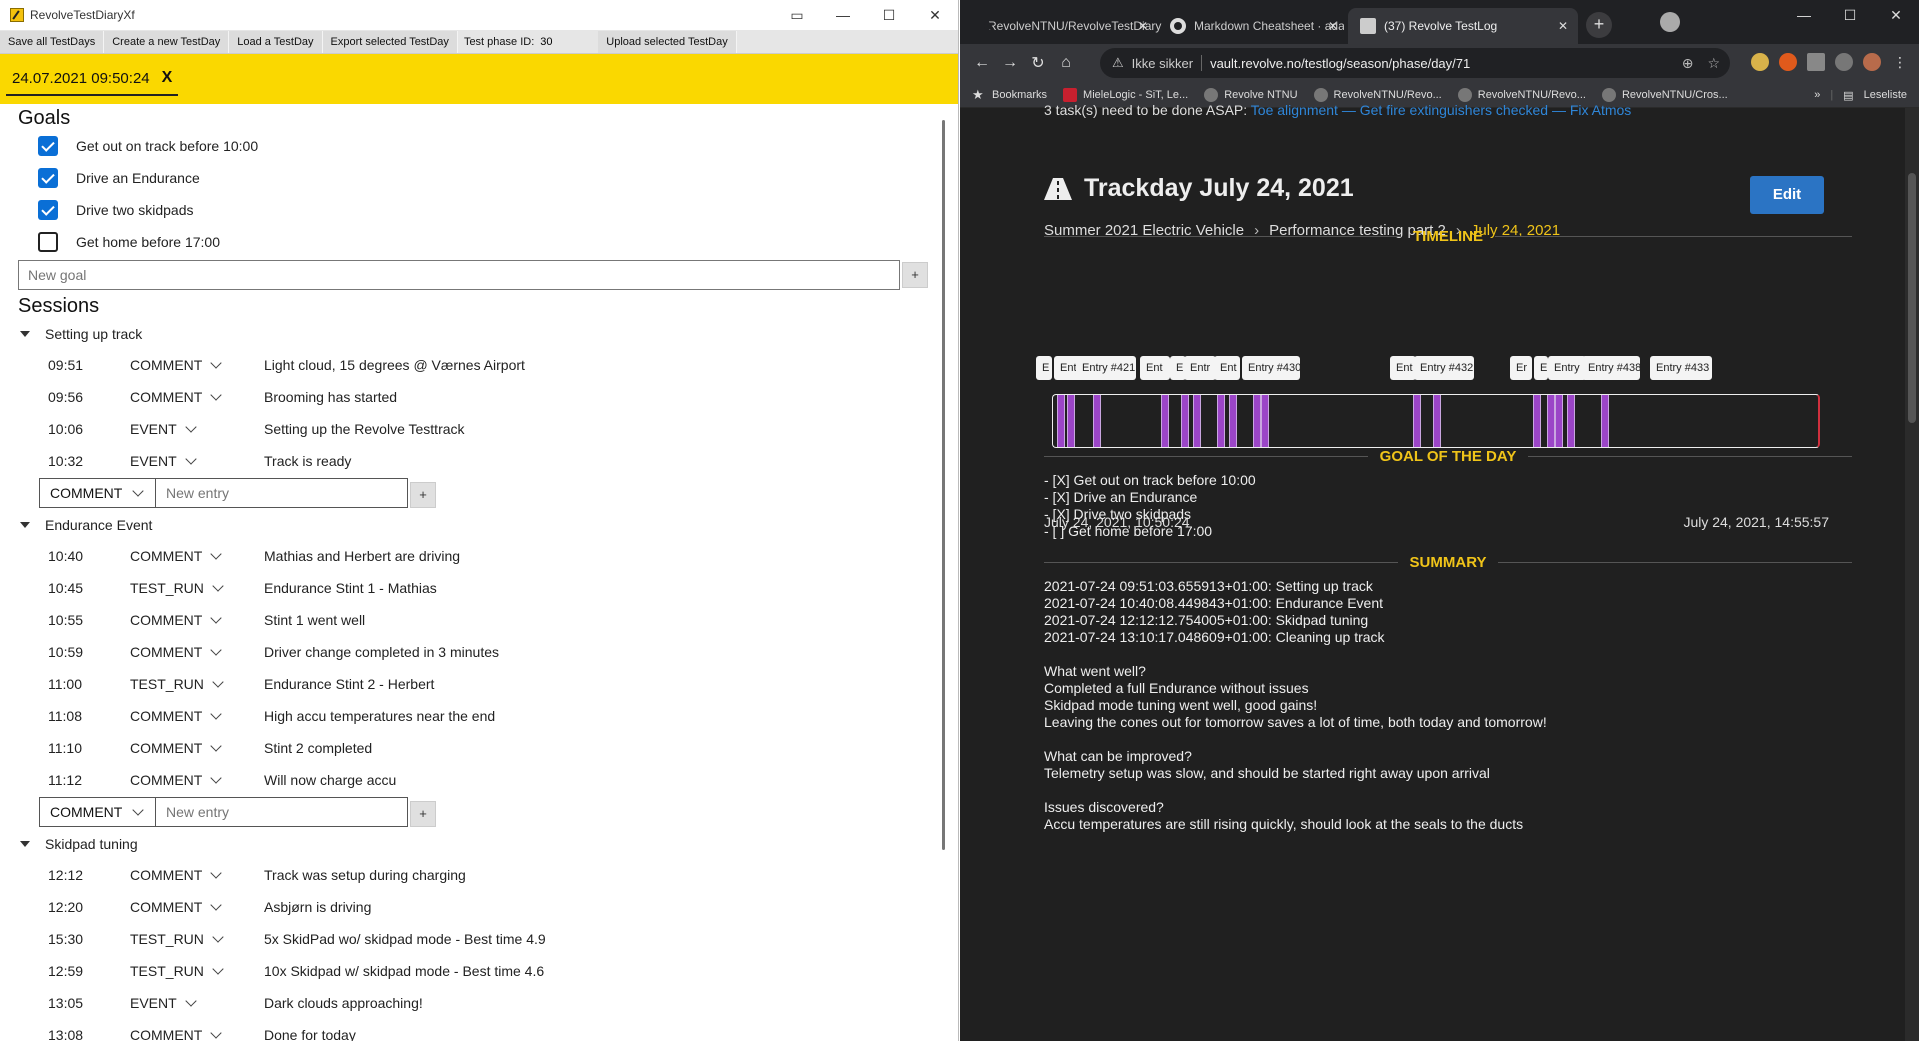  What do you see at coordinates (1010, 63) in the screenshot?
I see `forward-icon: →` at bounding box center [1010, 63].